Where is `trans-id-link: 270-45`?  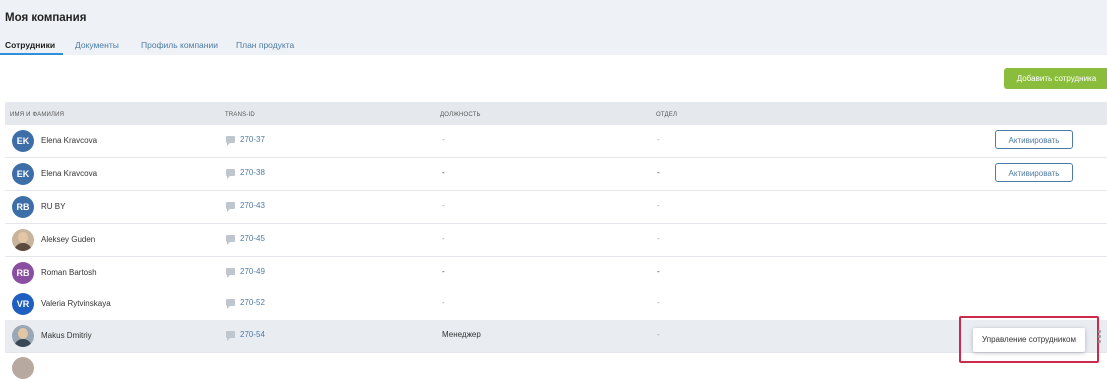 trans-id-link: 270-45 is located at coordinates (245, 239).